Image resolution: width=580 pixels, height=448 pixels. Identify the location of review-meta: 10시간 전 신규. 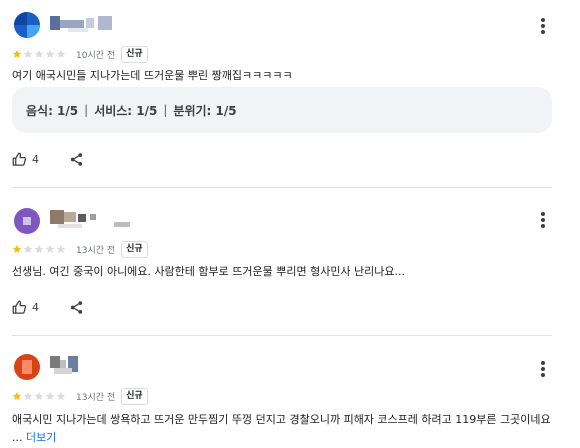
(80, 54).